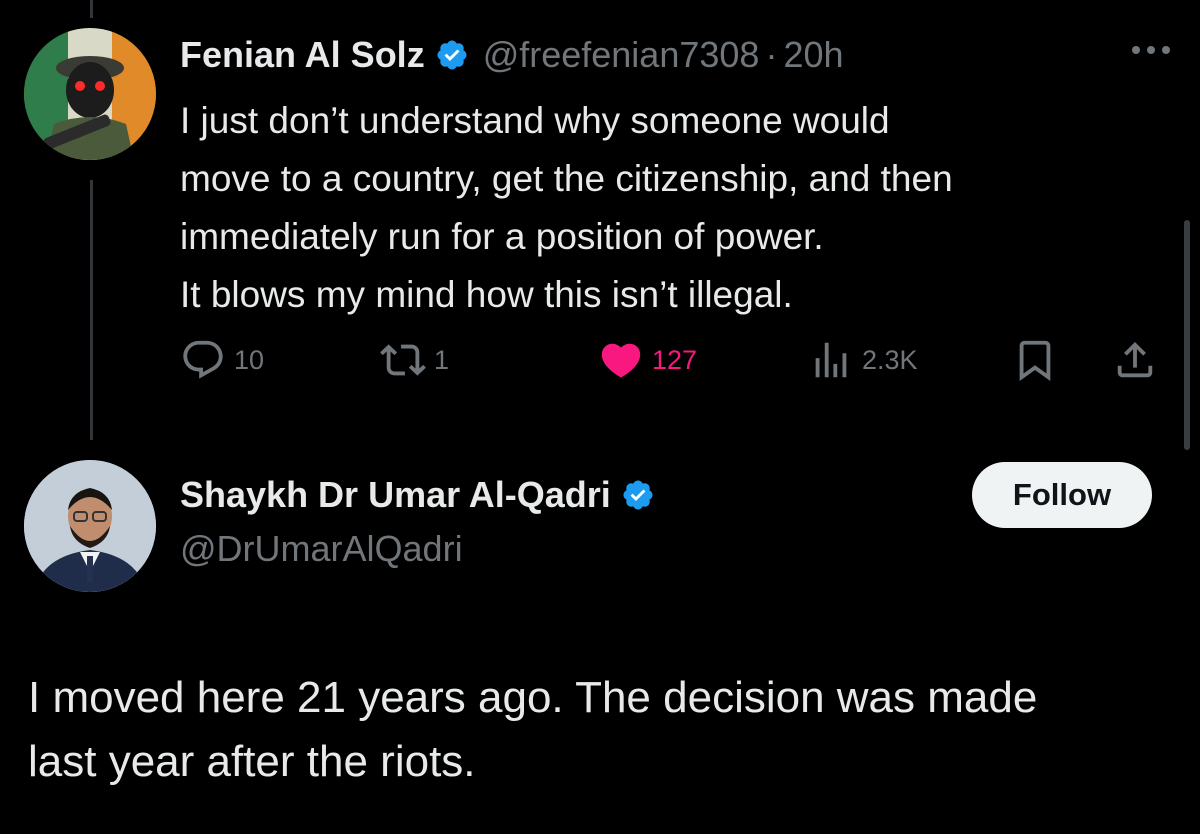 The image size is (1200, 834). What do you see at coordinates (321, 549) in the screenshot?
I see `reply-author-handle: @DrUmarAlQadri` at bounding box center [321, 549].